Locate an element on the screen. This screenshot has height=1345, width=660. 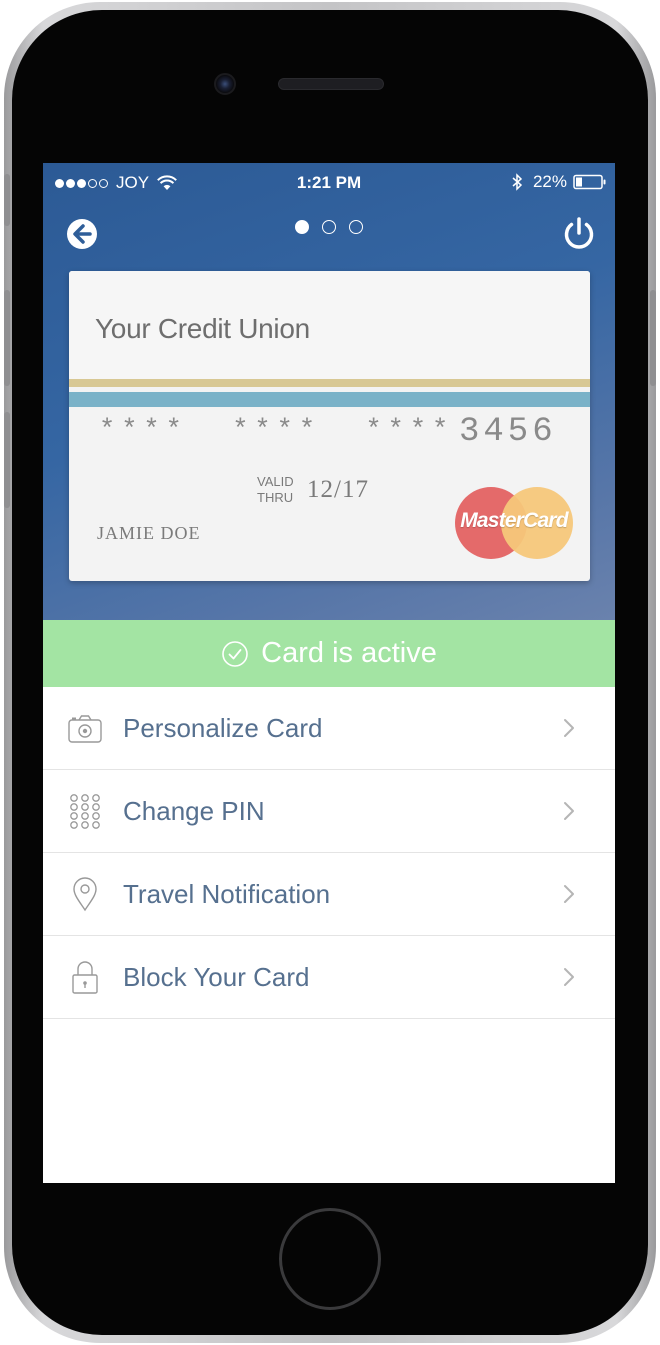
volume-up-button is located at coordinates (7, 338).